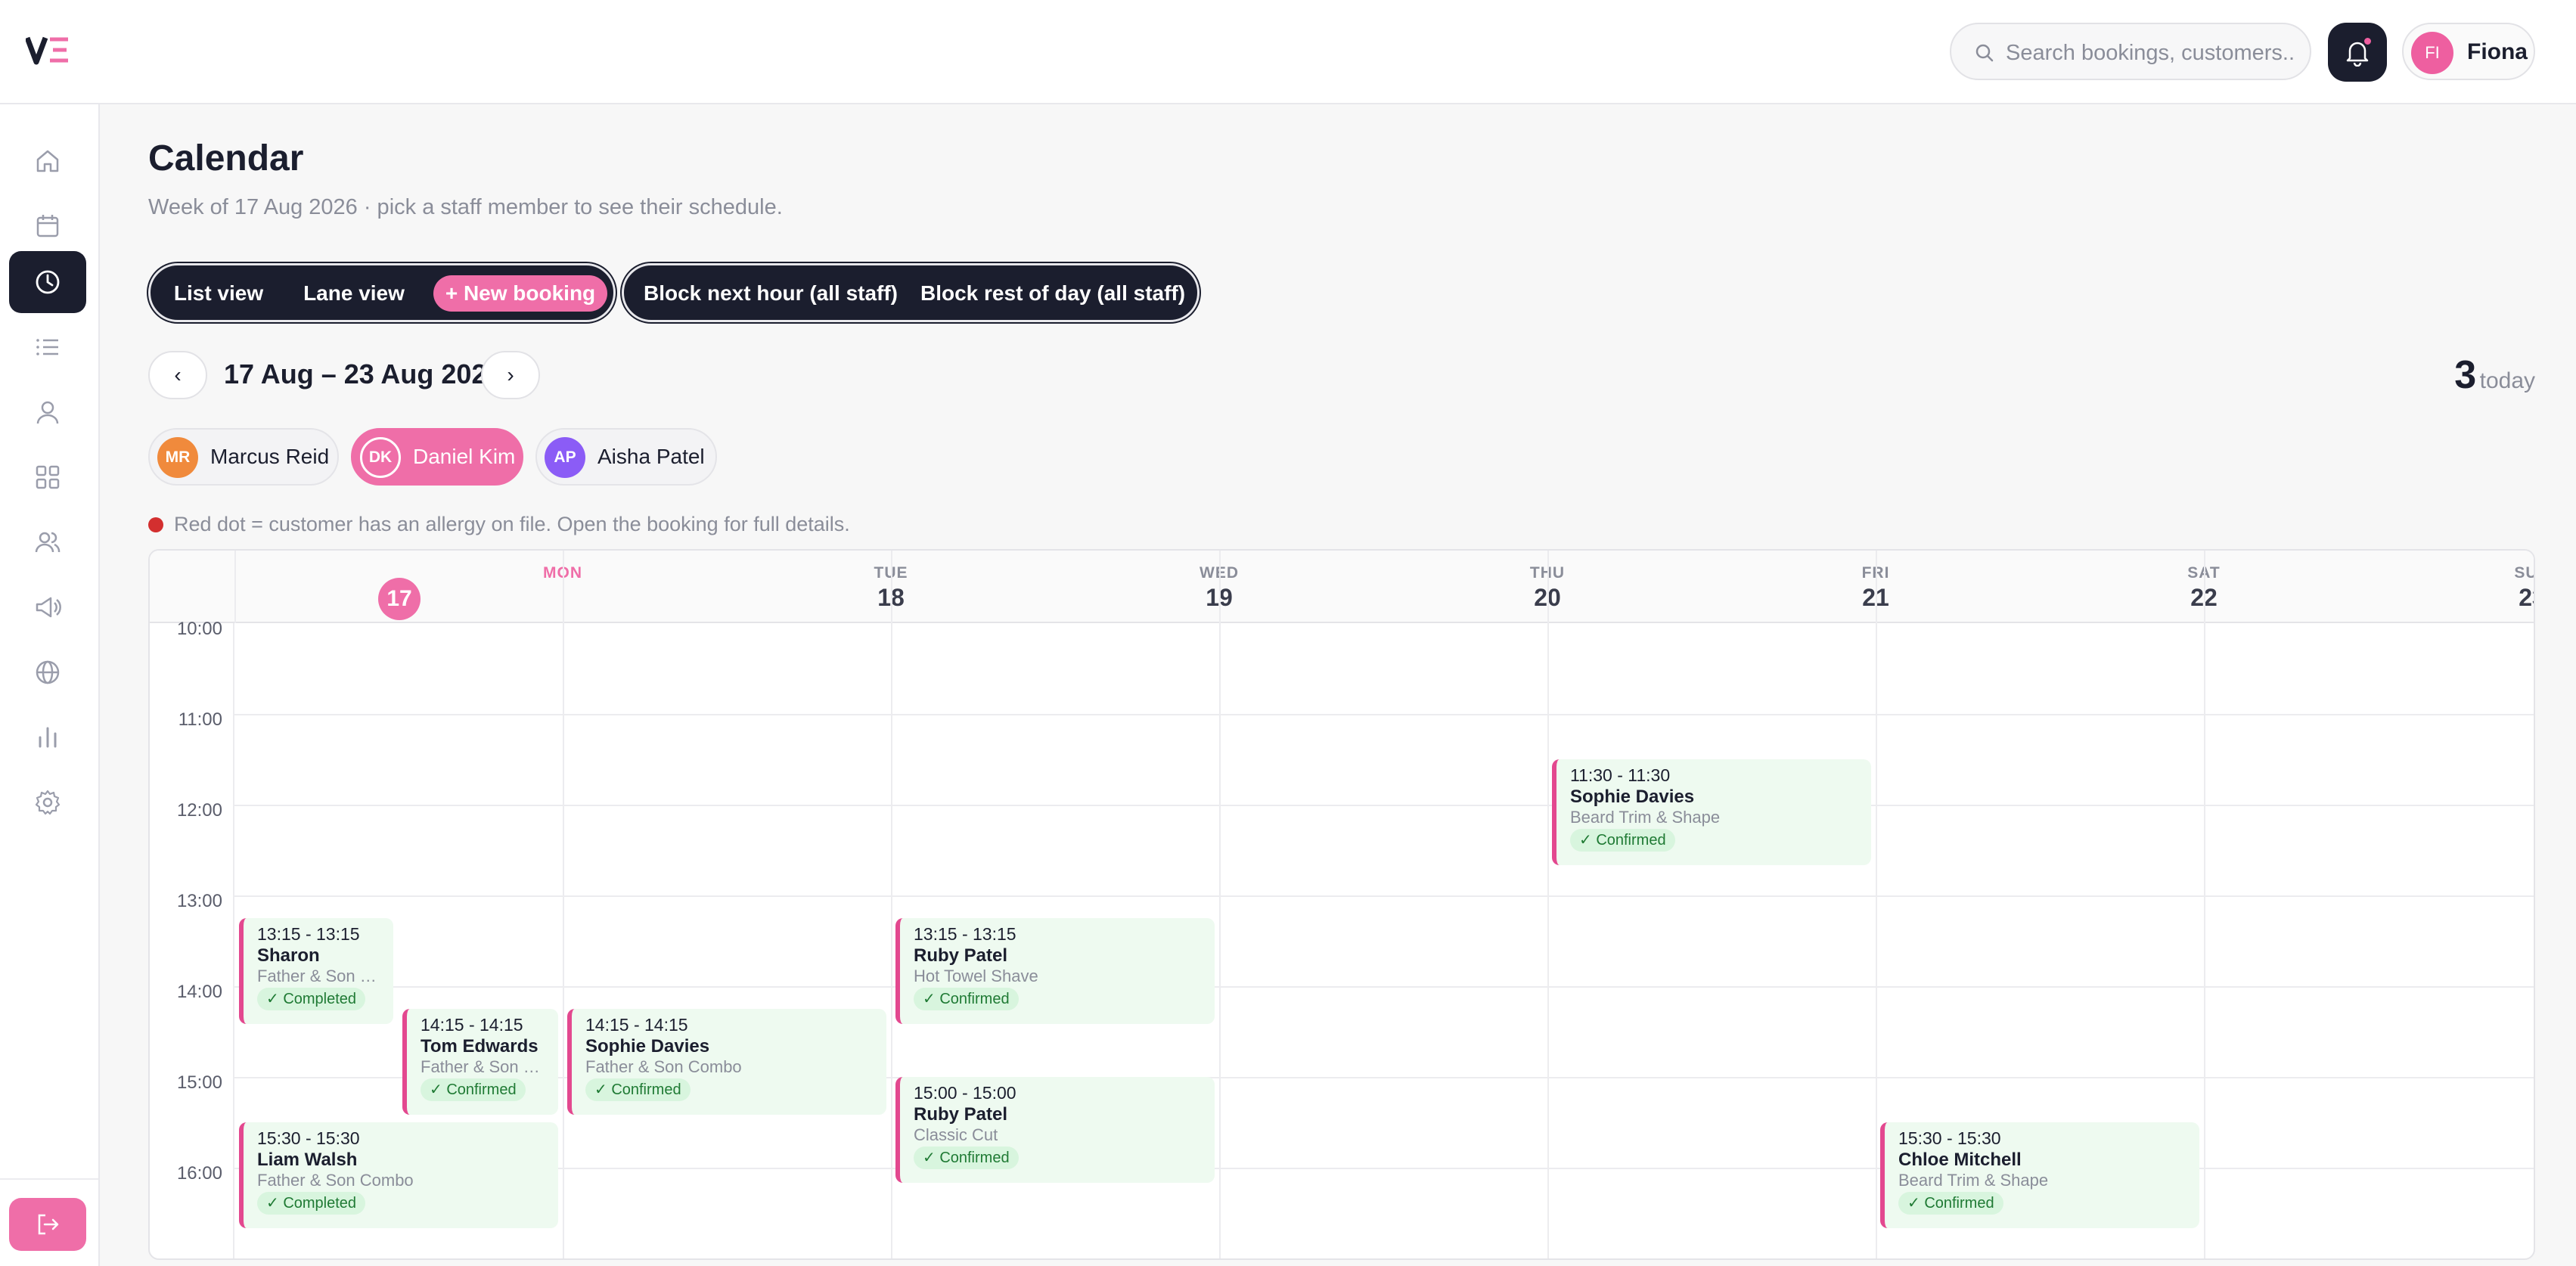 This screenshot has height=1266, width=2576. I want to click on app-logo, so click(48, 50).